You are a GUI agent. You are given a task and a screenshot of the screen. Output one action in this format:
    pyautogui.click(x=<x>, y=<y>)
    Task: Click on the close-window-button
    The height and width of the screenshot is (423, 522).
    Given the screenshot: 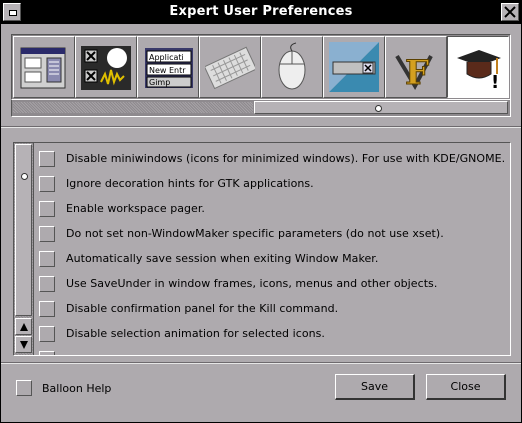 What is the action you would take?
    pyautogui.click(x=510, y=12)
    